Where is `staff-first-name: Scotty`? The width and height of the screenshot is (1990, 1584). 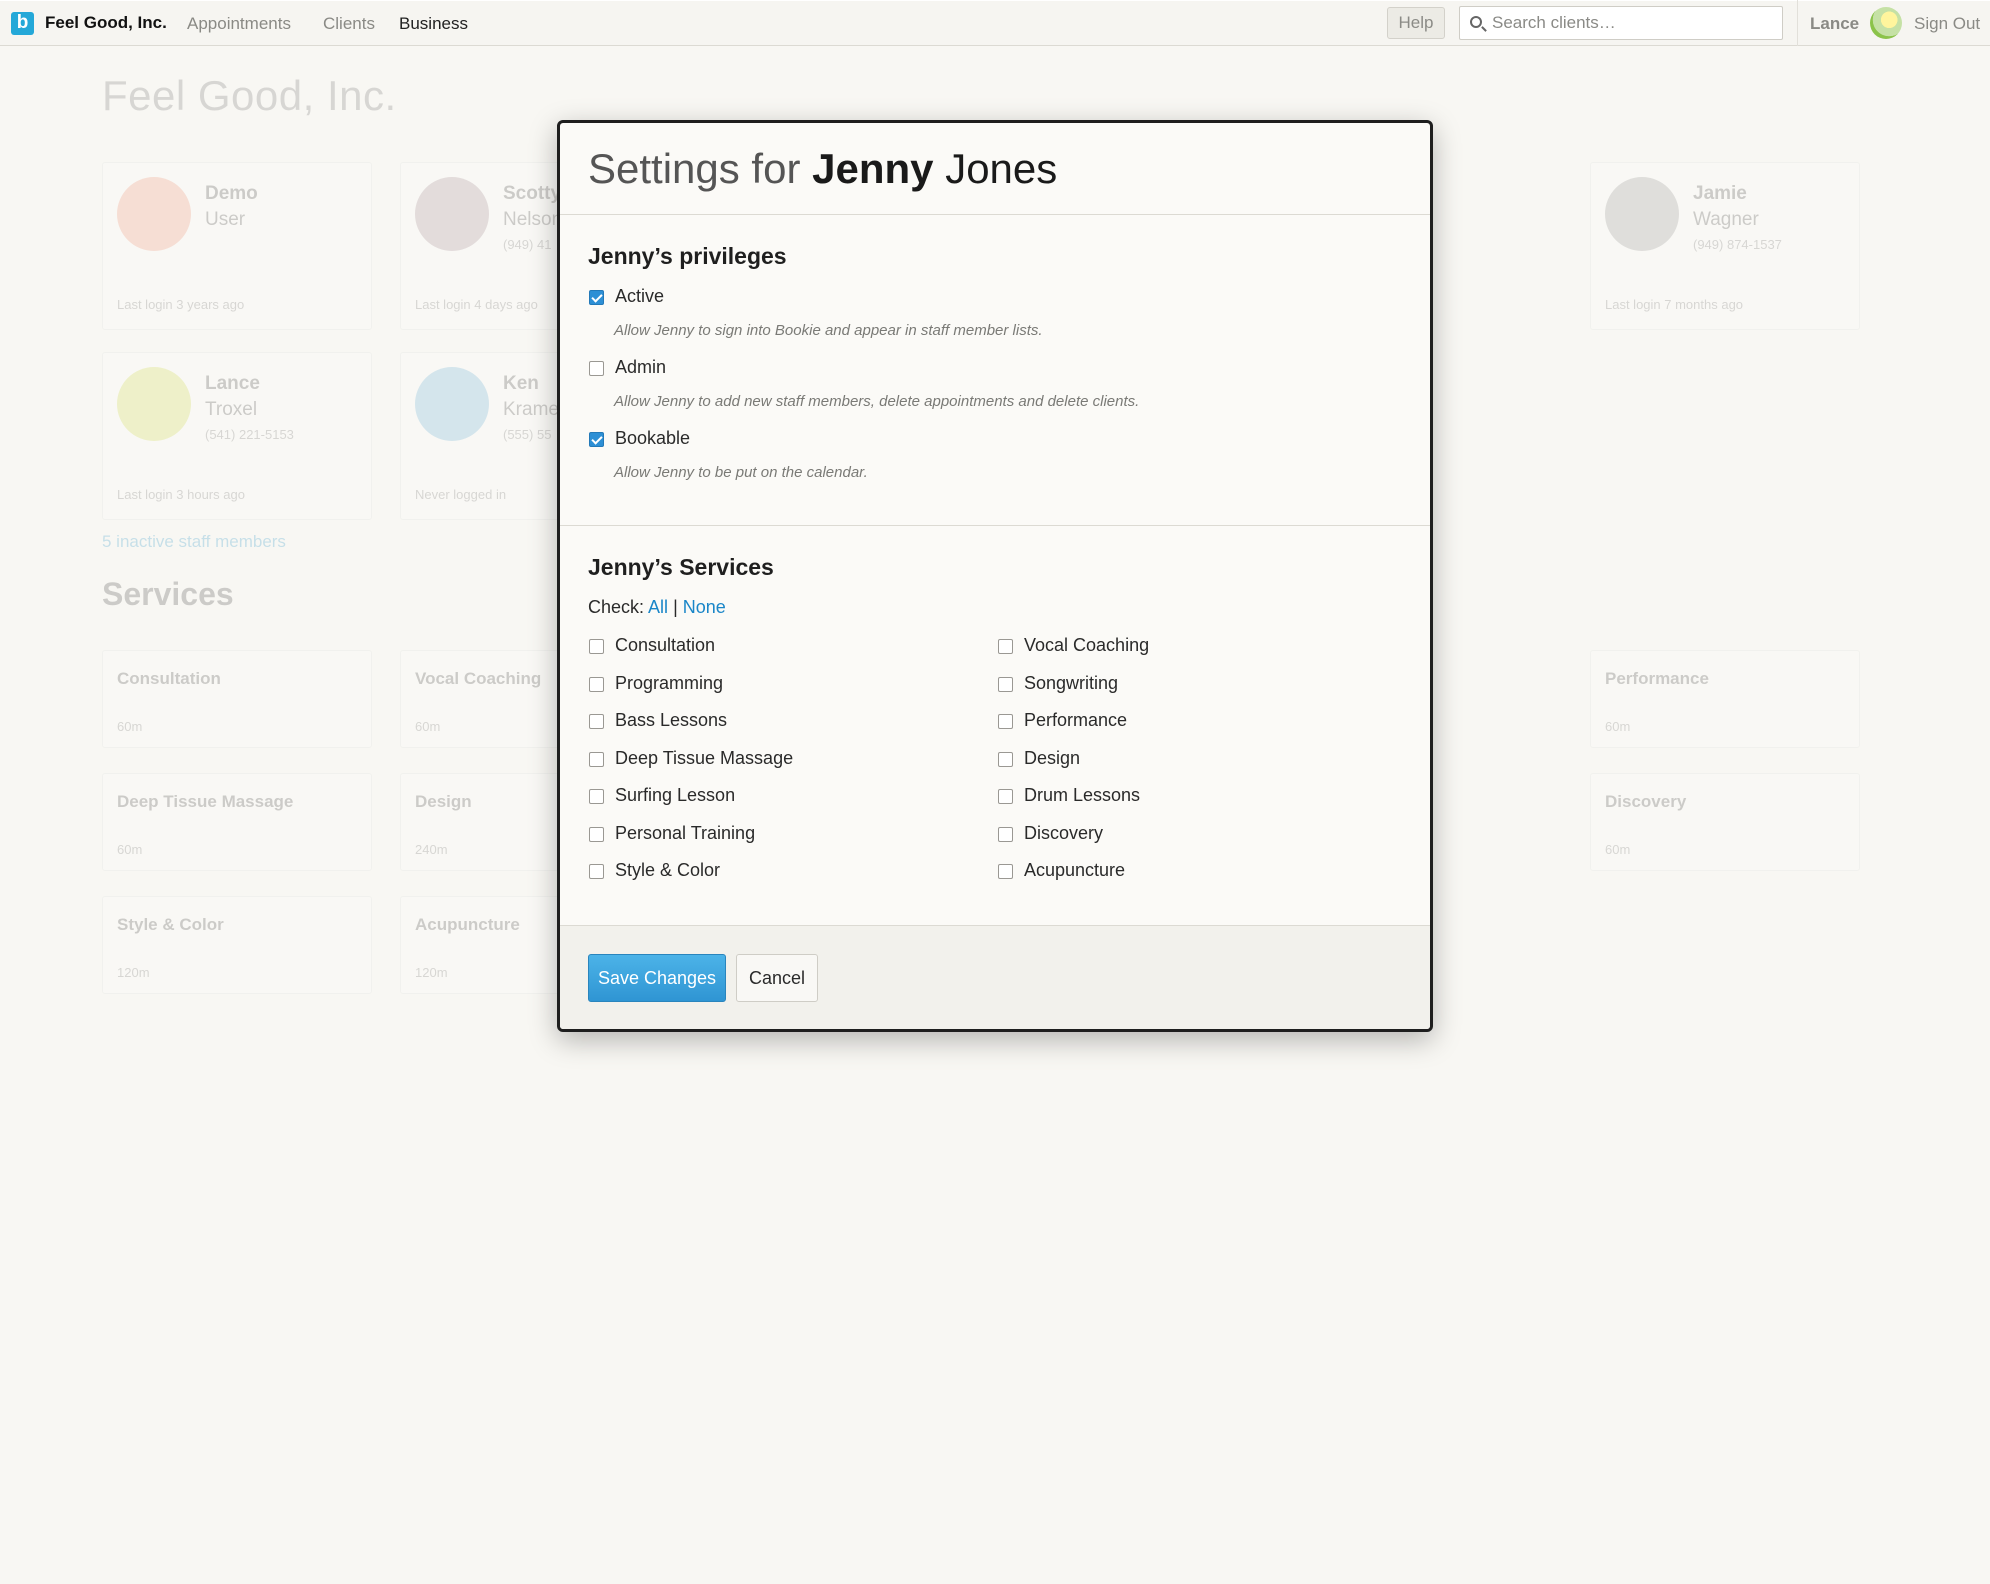
staff-first-name: Scotty is located at coordinates (532, 193).